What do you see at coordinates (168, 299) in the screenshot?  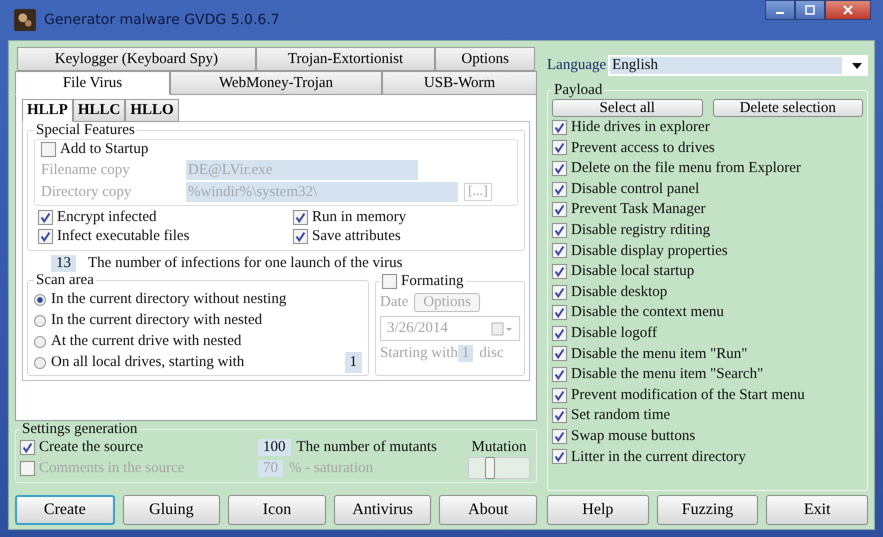 I see `radio-label: In the current directory without nesting` at bounding box center [168, 299].